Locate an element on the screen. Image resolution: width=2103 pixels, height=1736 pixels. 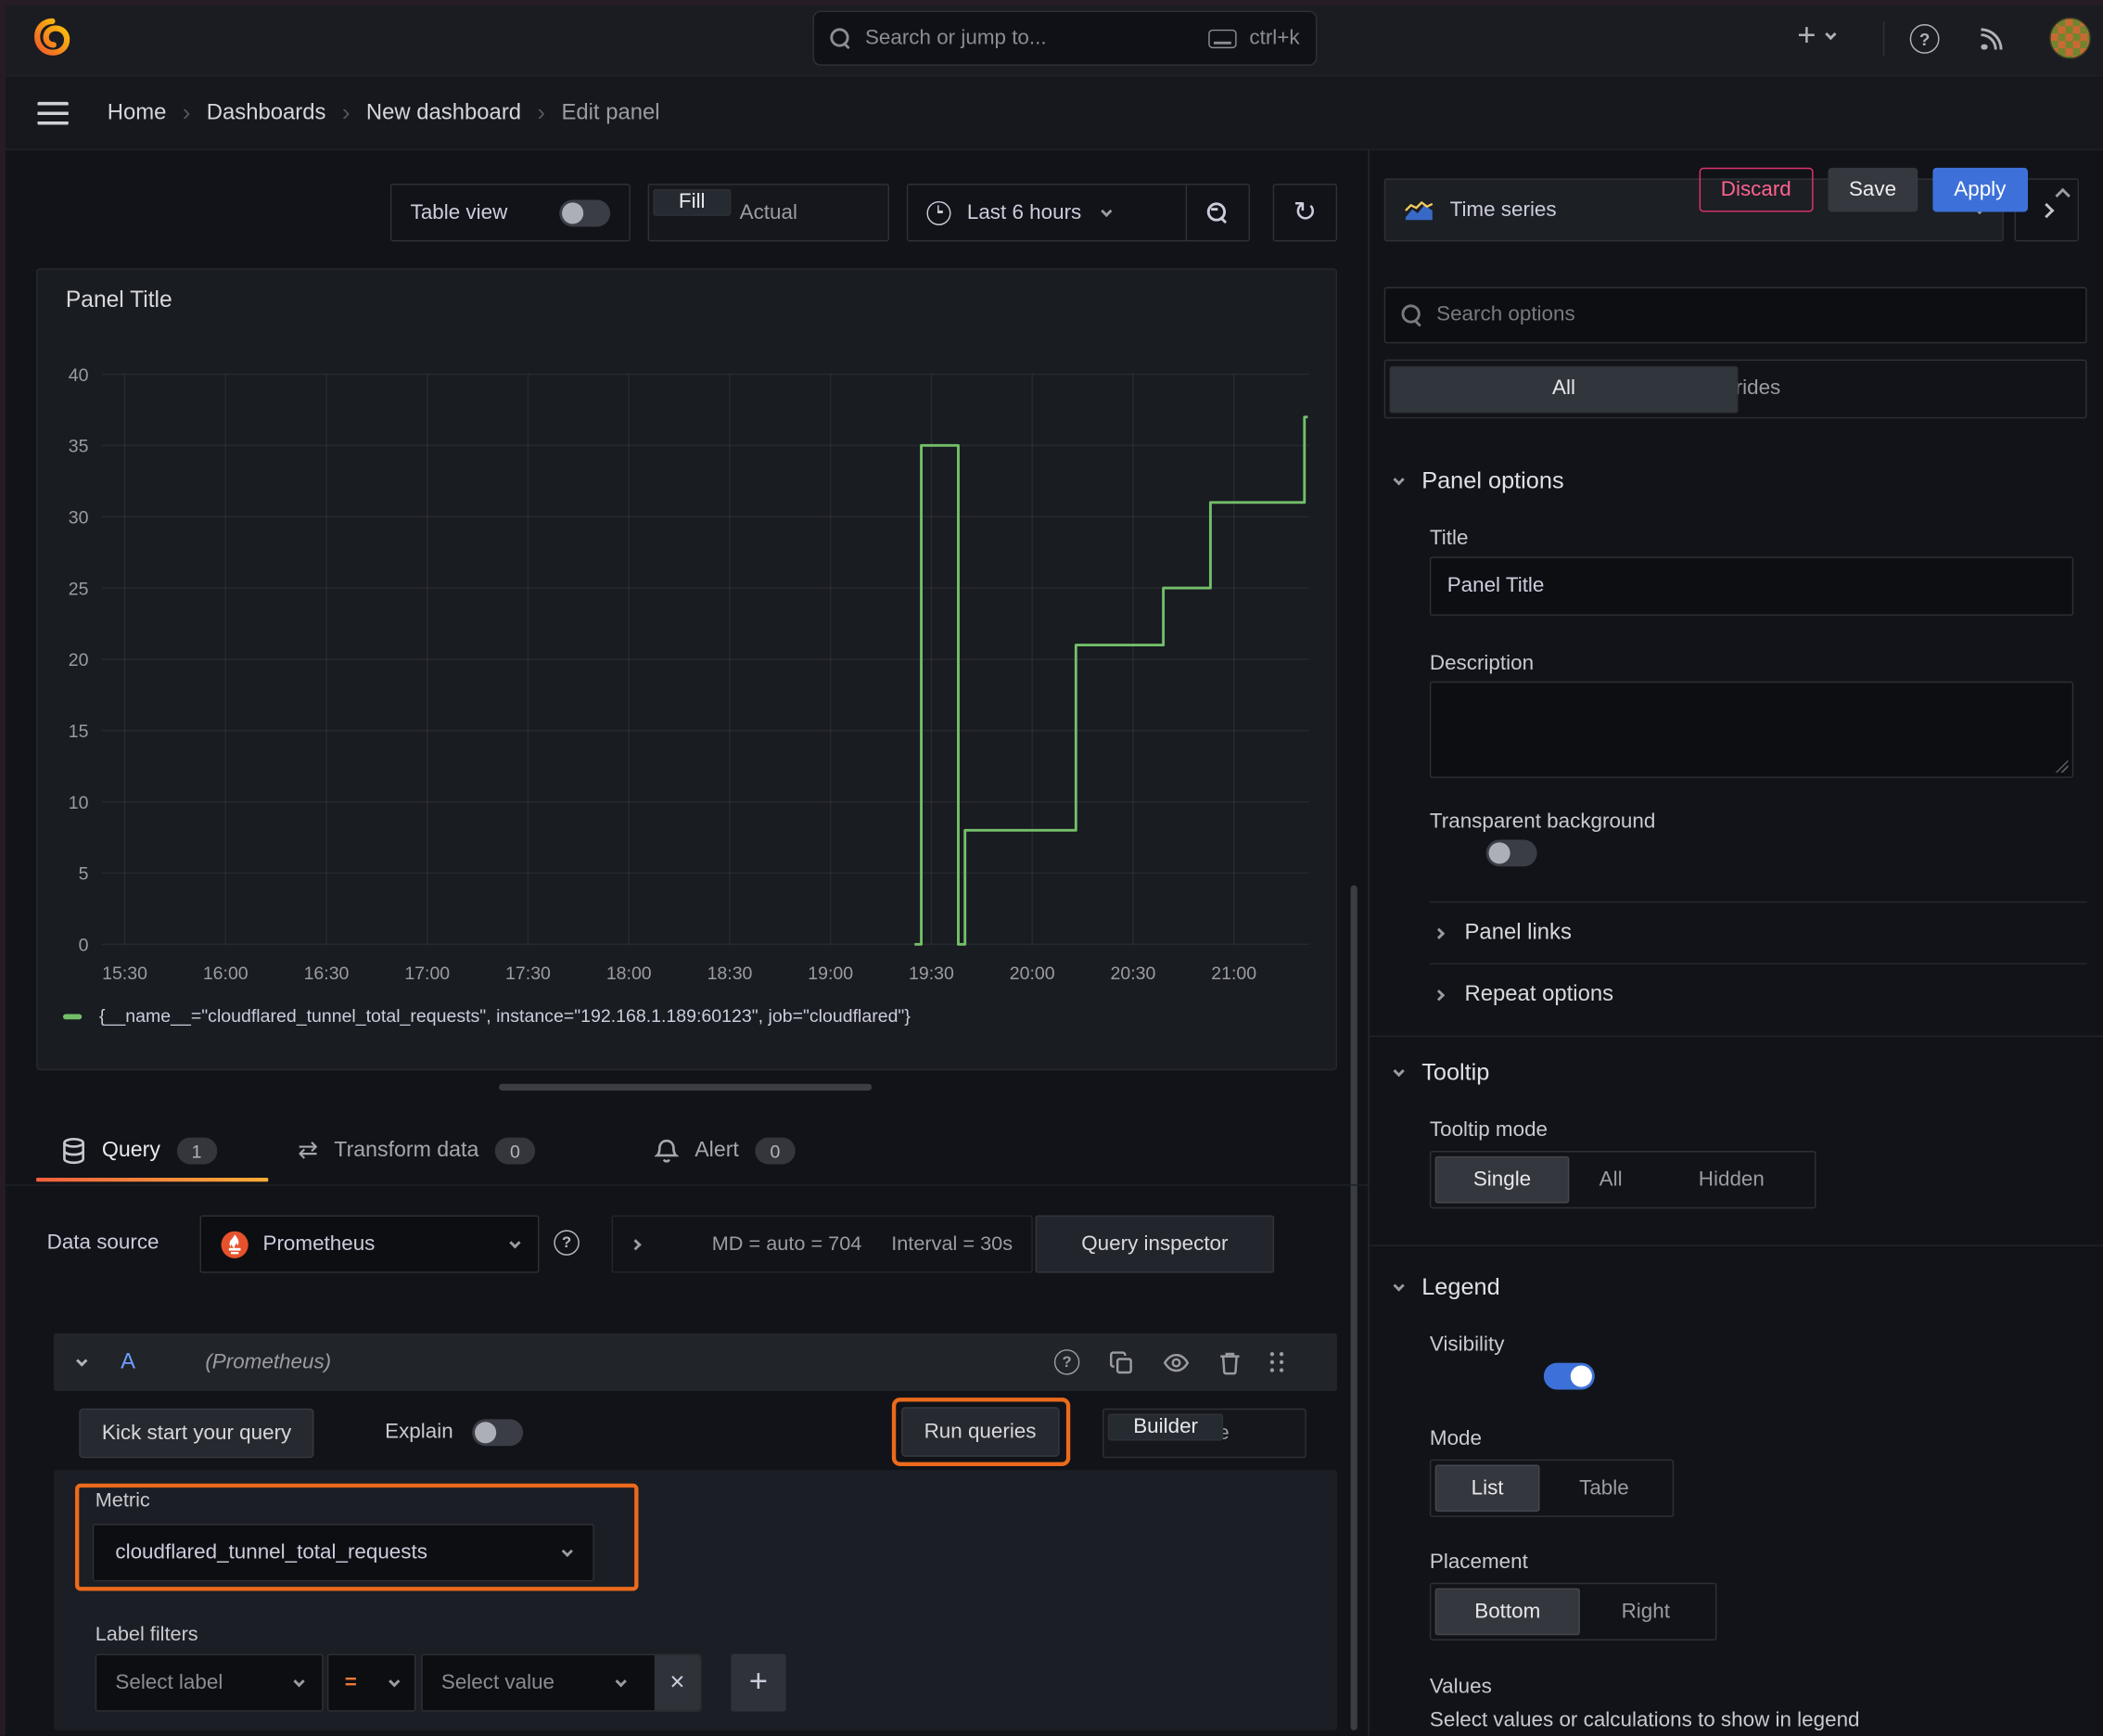
legend-list-option: List is located at coordinates (1487, 1488).